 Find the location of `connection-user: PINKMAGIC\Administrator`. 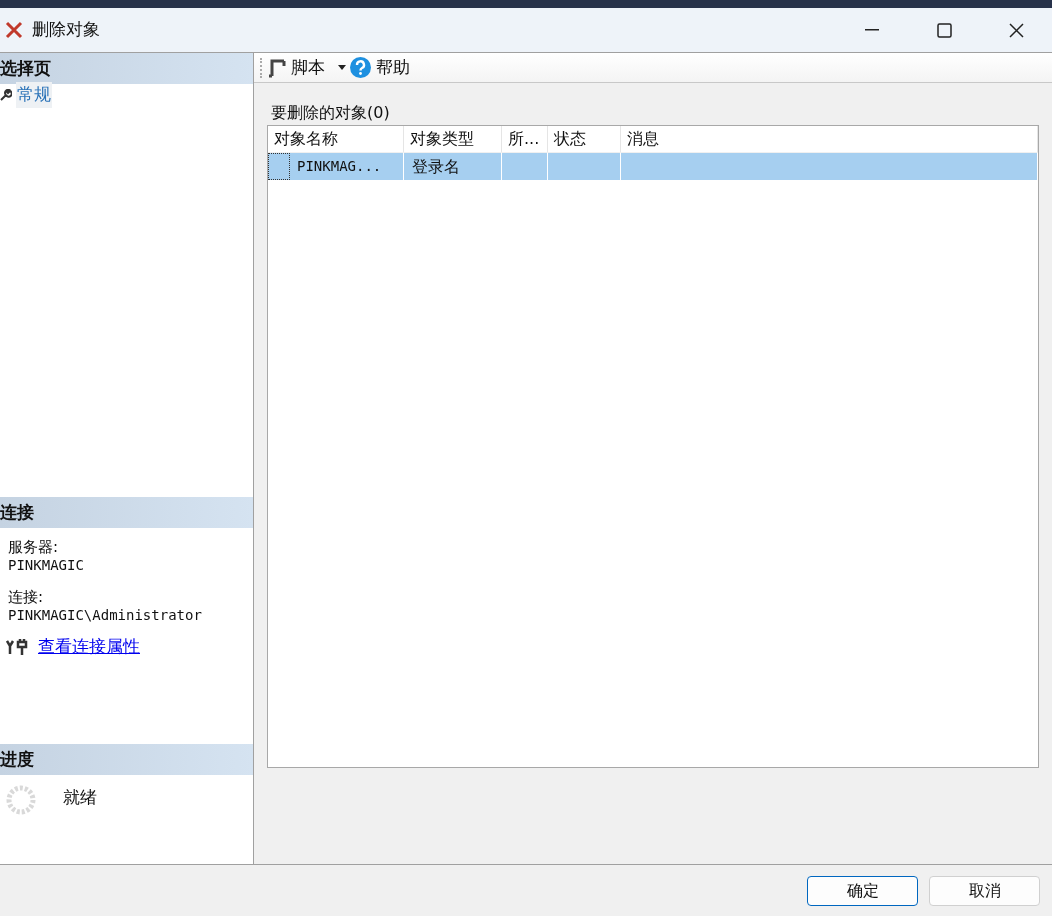

connection-user: PINKMAGIC\Administrator is located at coordinates (105, 615).